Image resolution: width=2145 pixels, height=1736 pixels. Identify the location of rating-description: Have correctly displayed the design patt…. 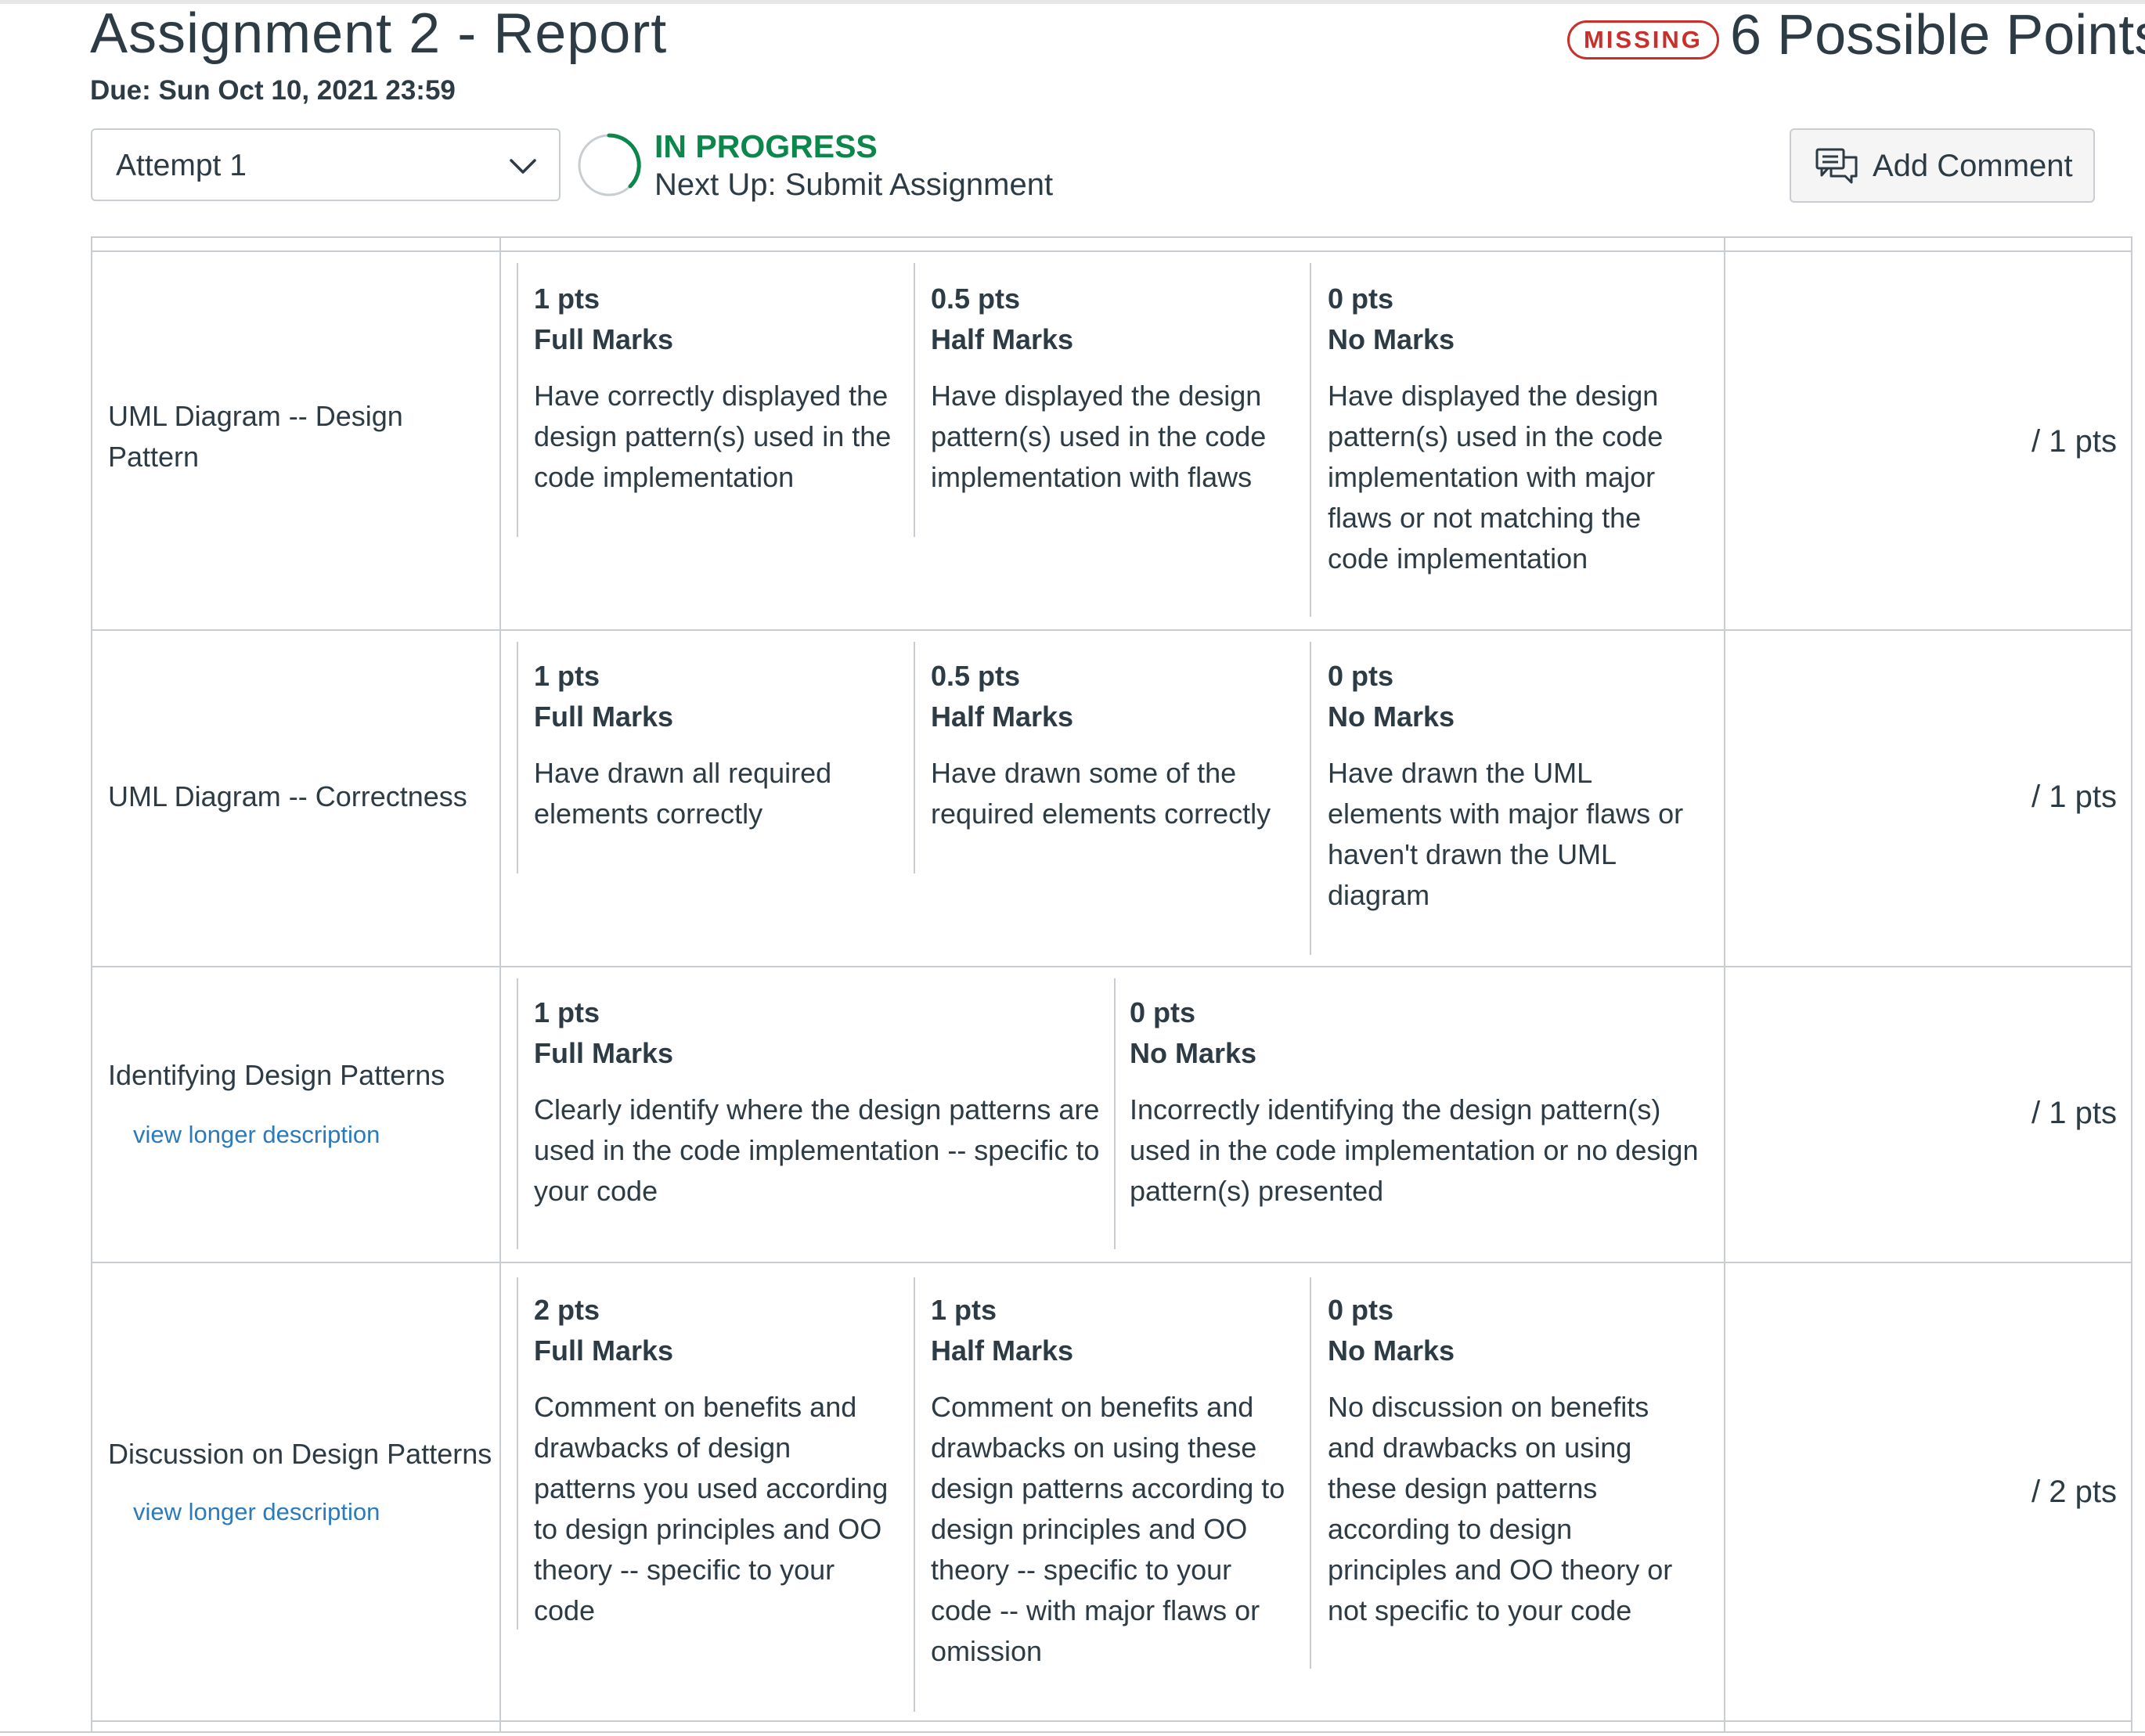
(713, 437).